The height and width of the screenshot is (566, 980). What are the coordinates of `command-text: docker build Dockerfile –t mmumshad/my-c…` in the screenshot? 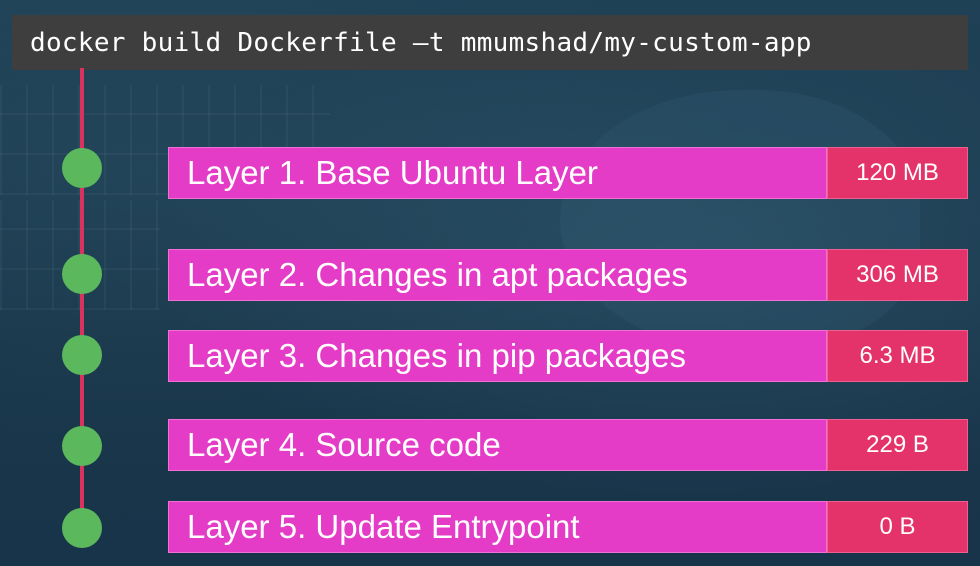 It's located at (421, 42).